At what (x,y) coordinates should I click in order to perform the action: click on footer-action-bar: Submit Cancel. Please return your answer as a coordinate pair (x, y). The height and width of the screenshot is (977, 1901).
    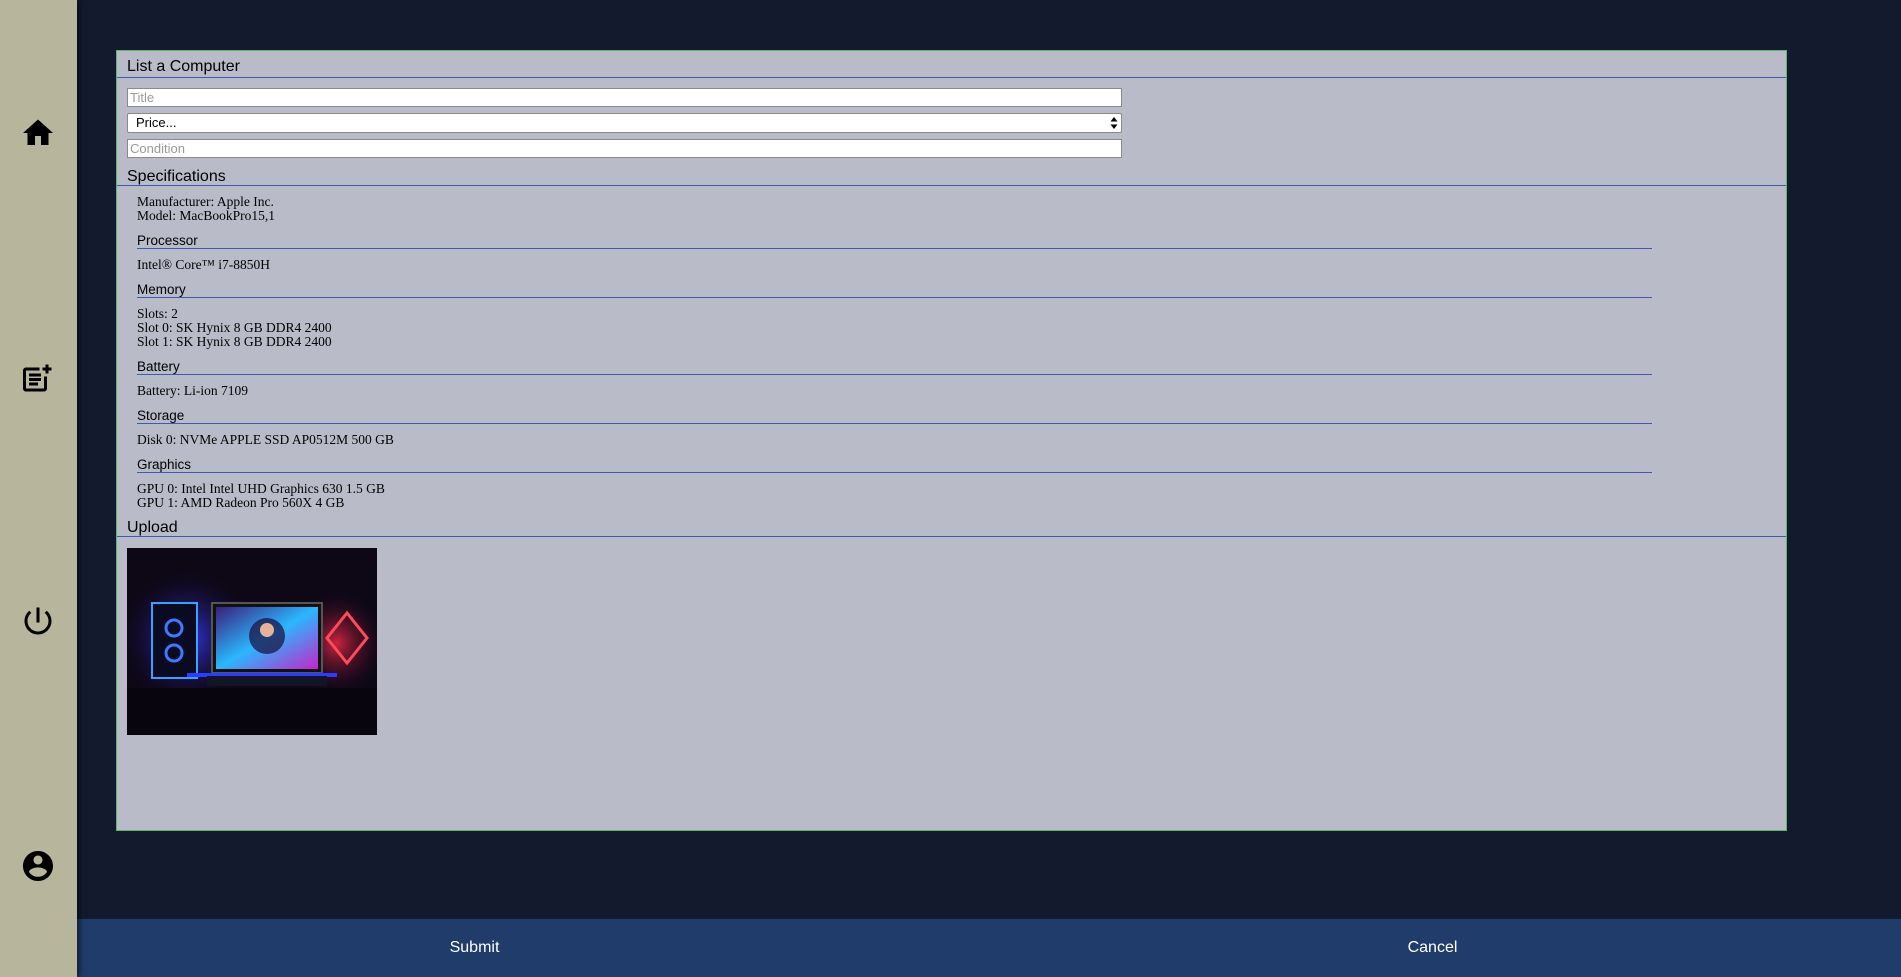
    Looking at the image, I should click on (989, 948).